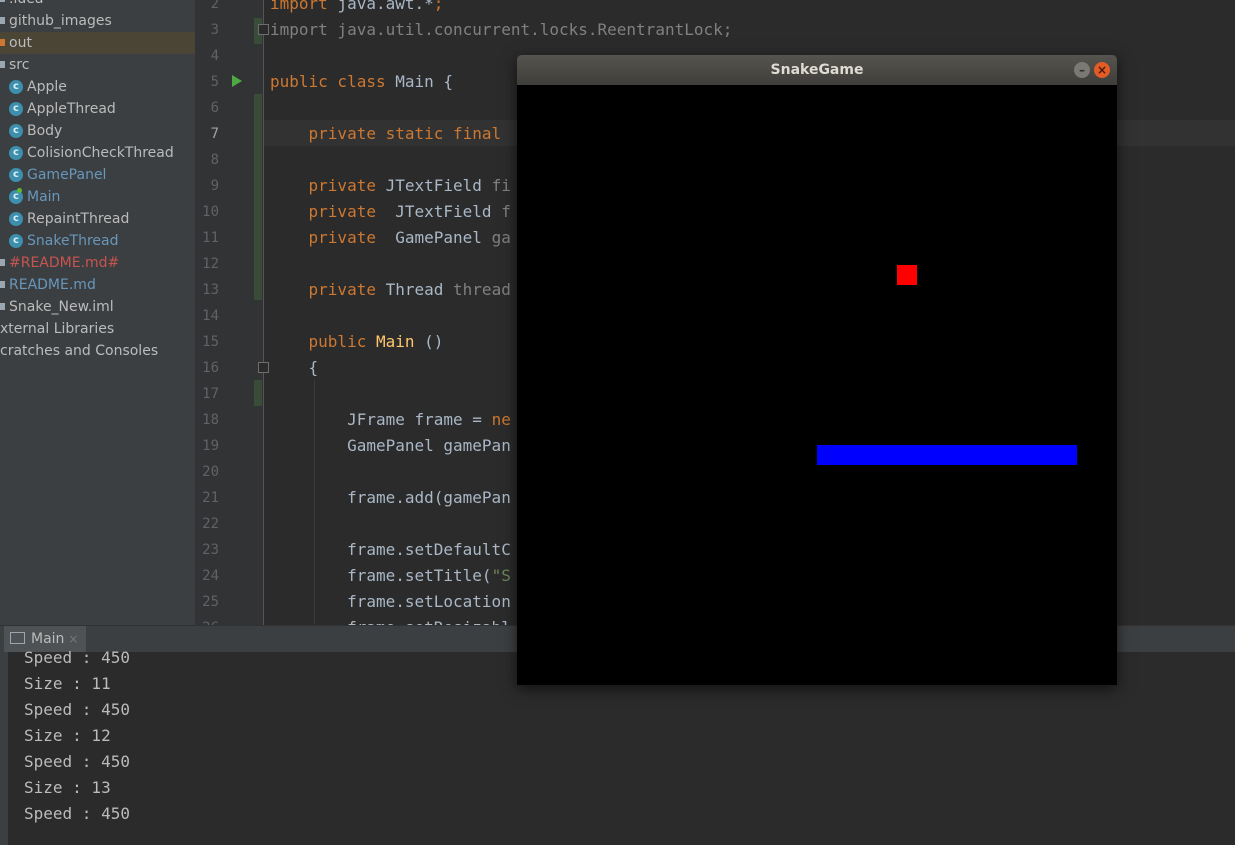  I want to click on tree-item: README.md, so click(97, 285).